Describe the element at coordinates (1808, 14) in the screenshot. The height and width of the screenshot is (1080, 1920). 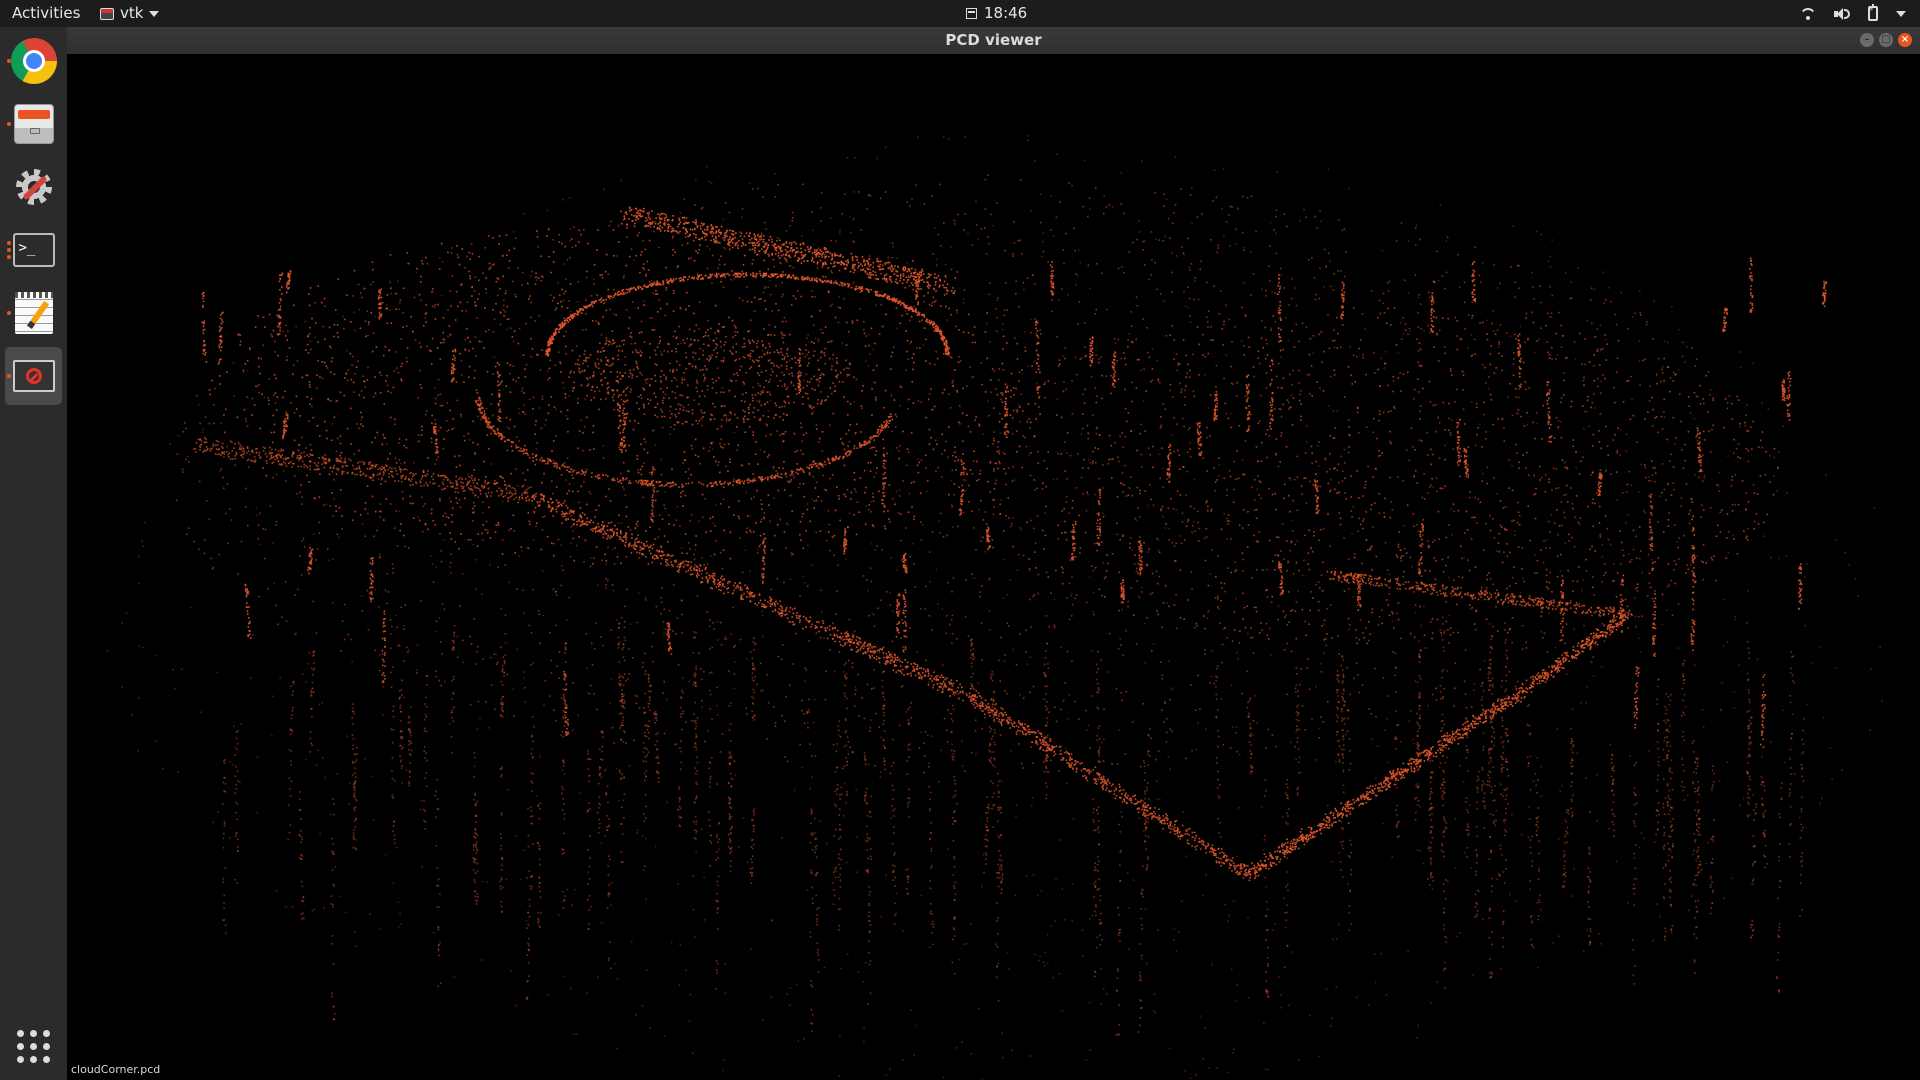
I see `wifi-icon` at that location.